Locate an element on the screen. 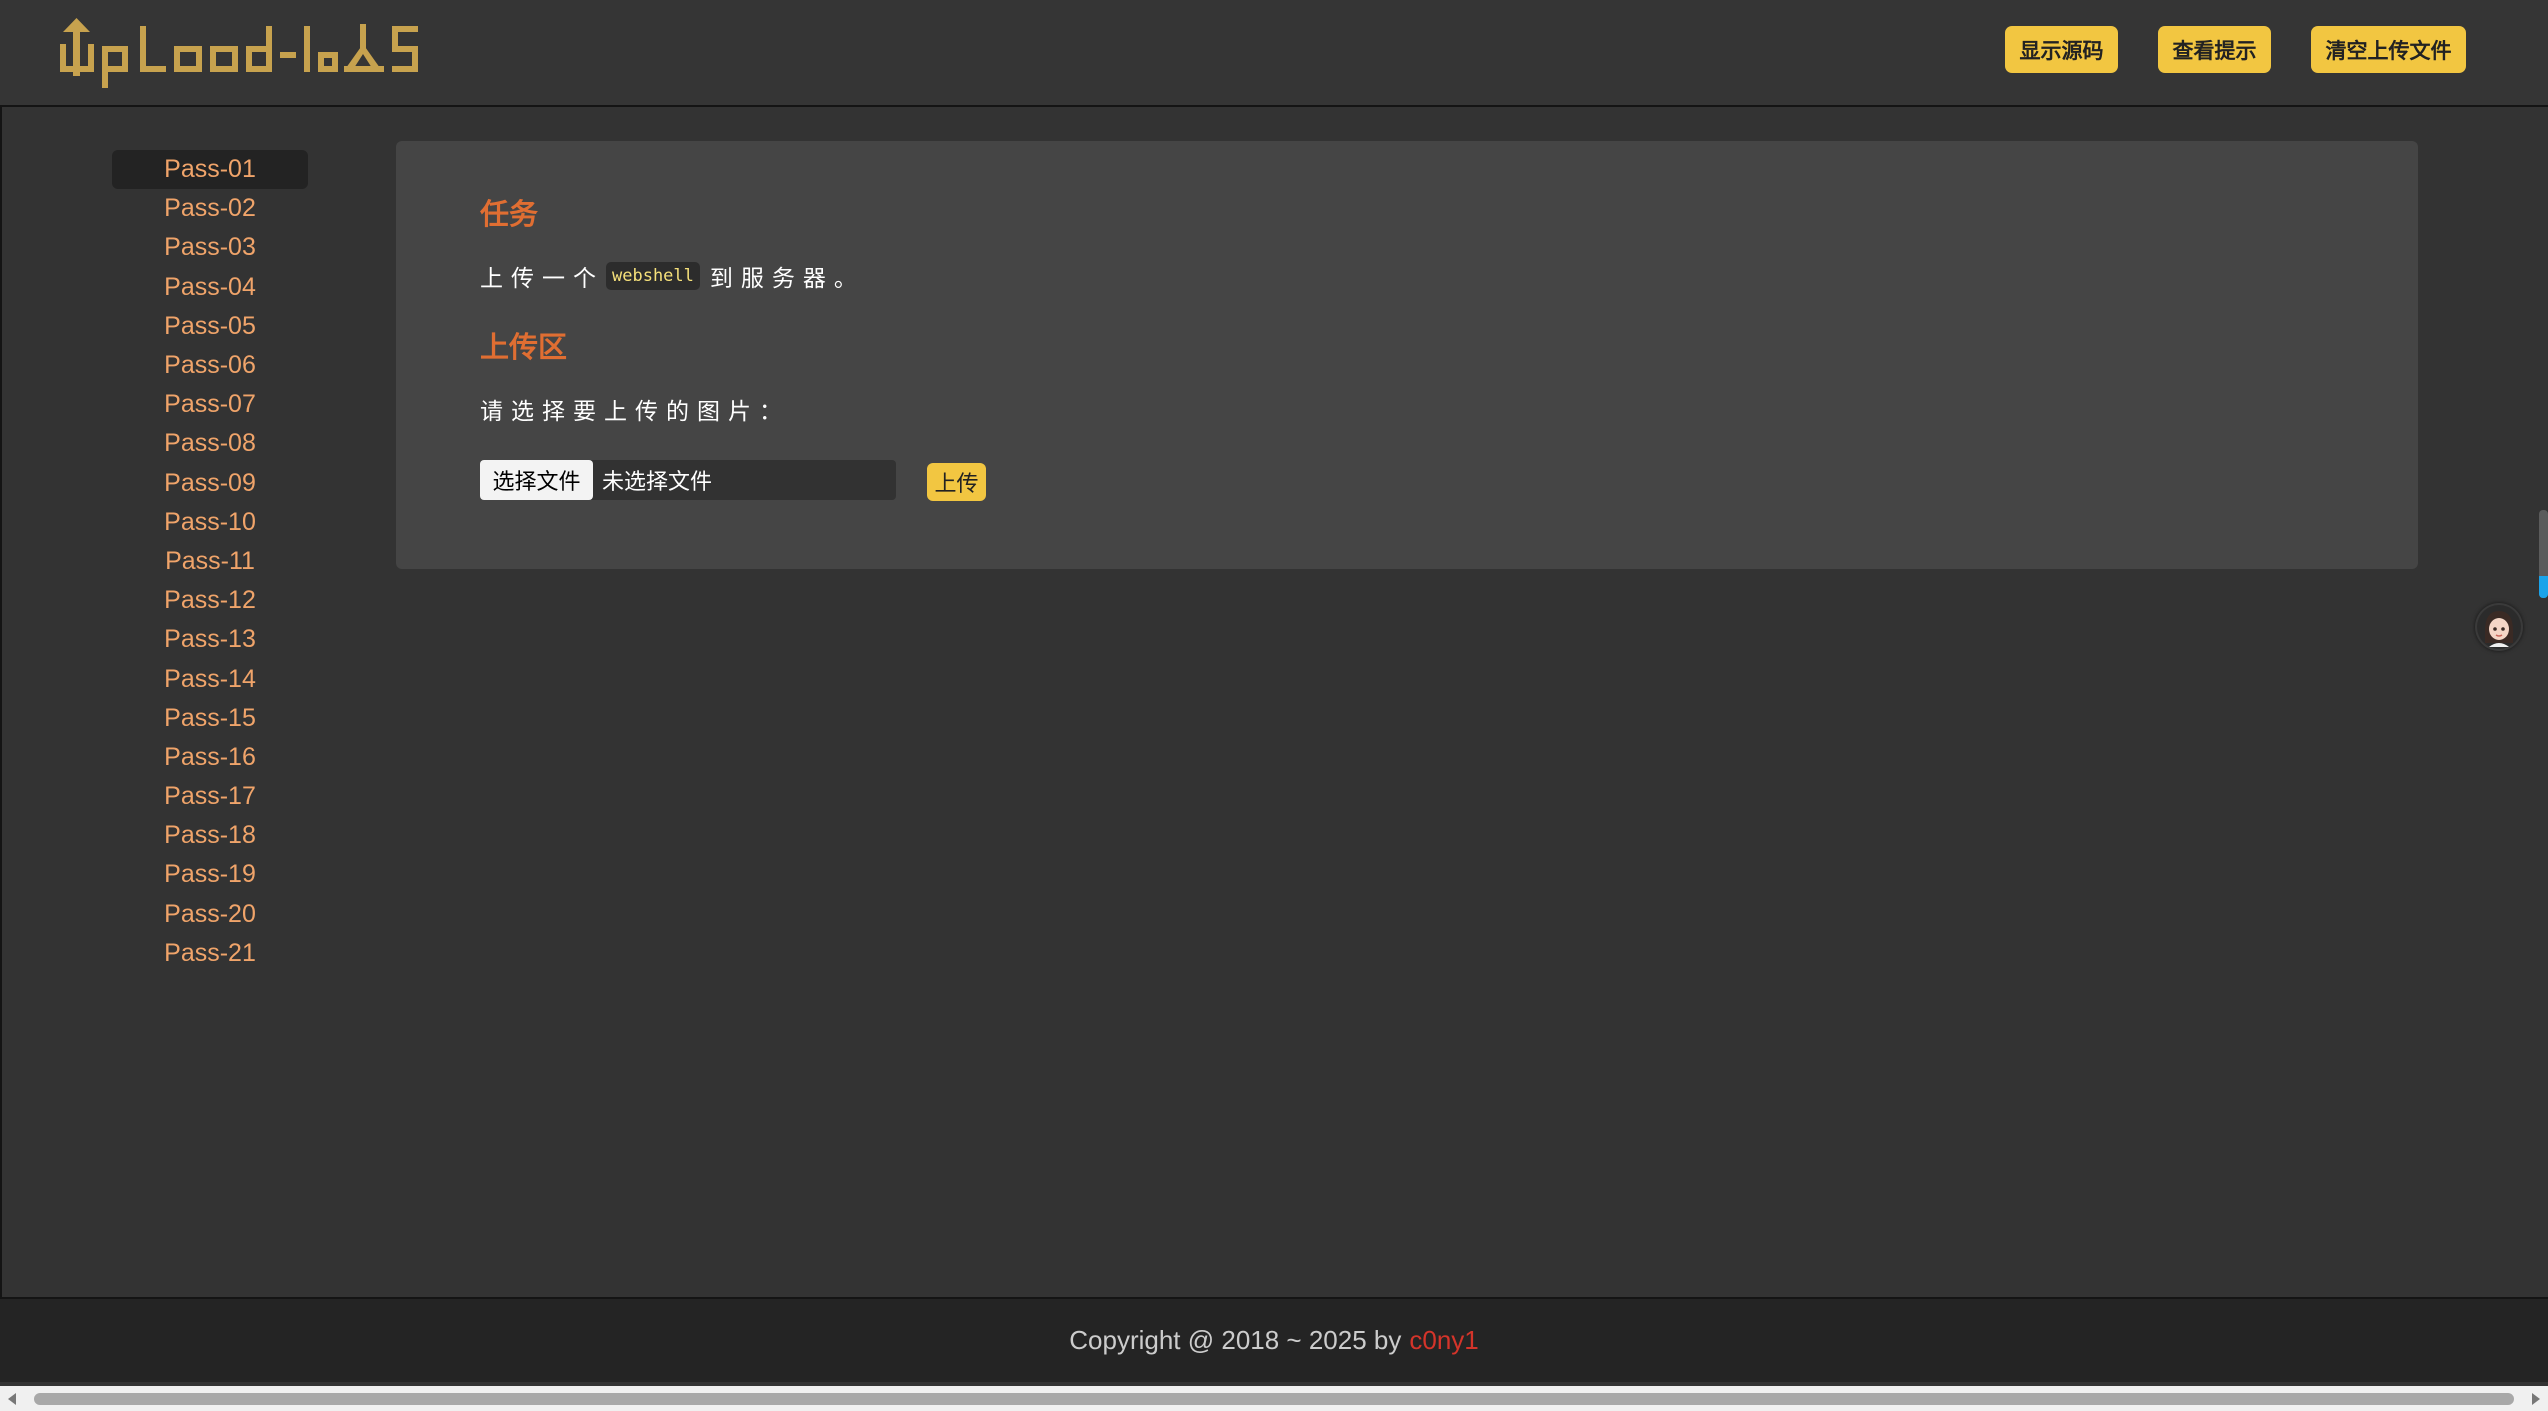  horizontal-scrollbar is located at coordinates (1274, 1398).